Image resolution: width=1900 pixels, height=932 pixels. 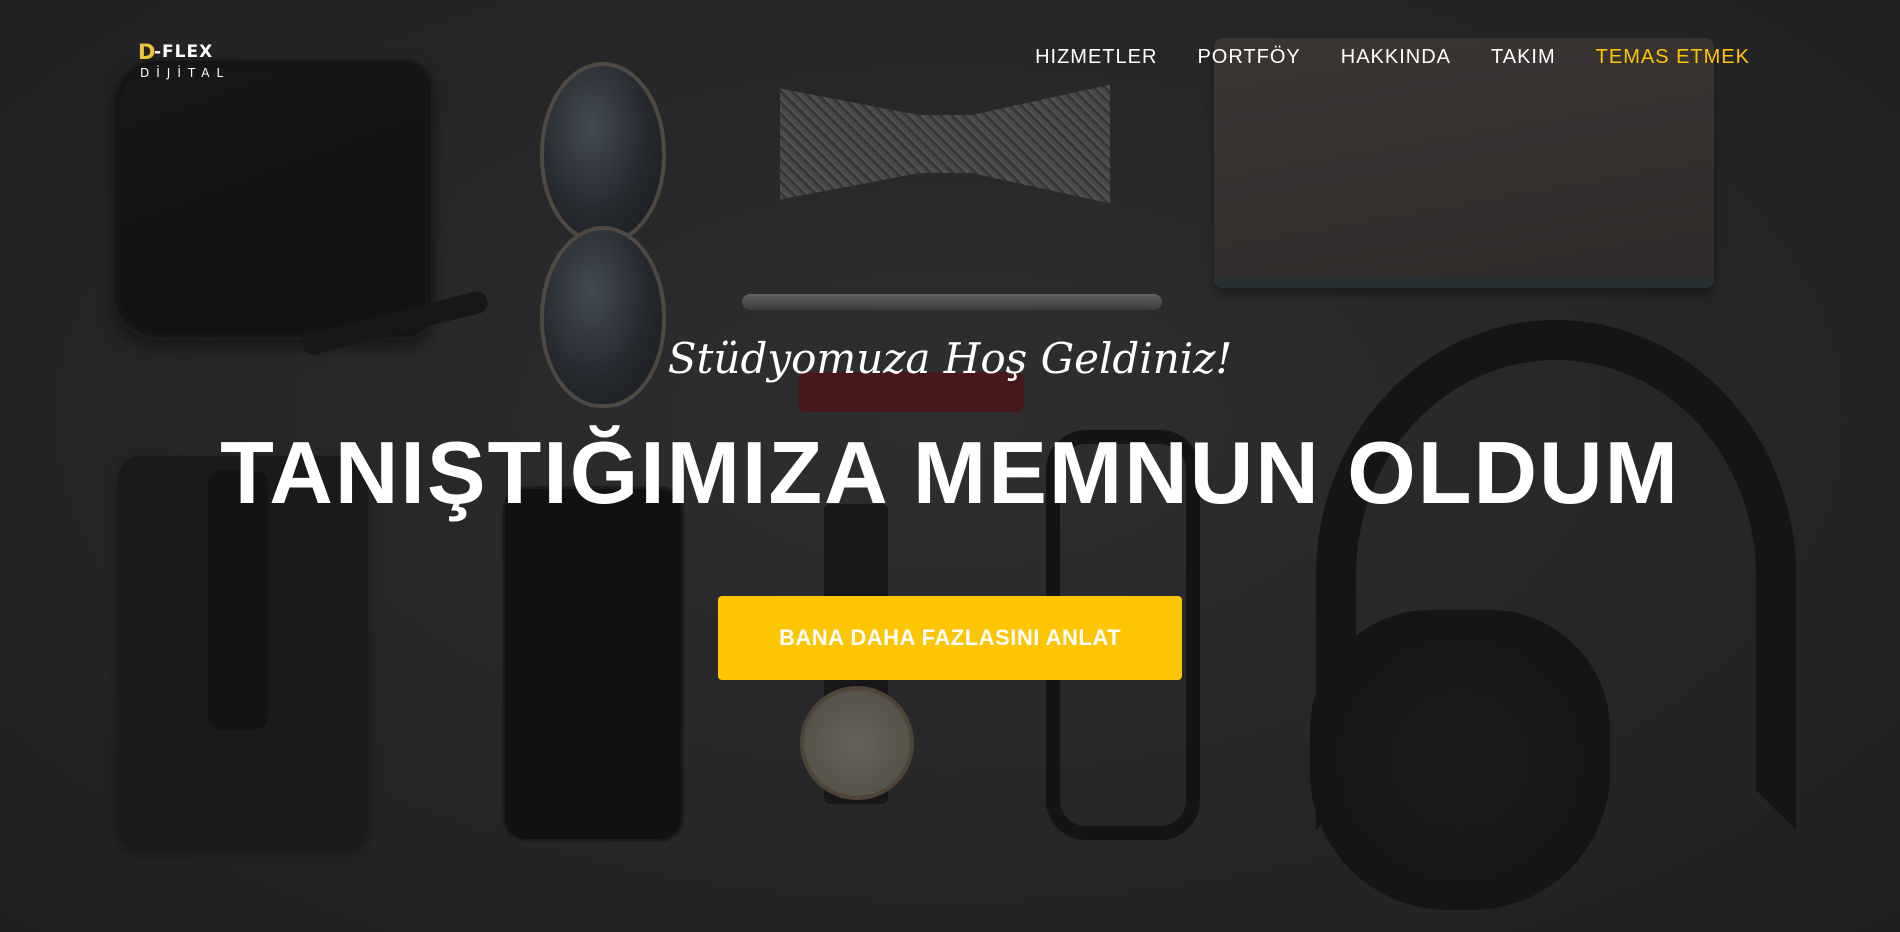 What do you see at coordinates (1096, 57) in the screenshot?
I see `nav-item-hizmetler: HIZMETLER` at bounding box center [1096, 57].